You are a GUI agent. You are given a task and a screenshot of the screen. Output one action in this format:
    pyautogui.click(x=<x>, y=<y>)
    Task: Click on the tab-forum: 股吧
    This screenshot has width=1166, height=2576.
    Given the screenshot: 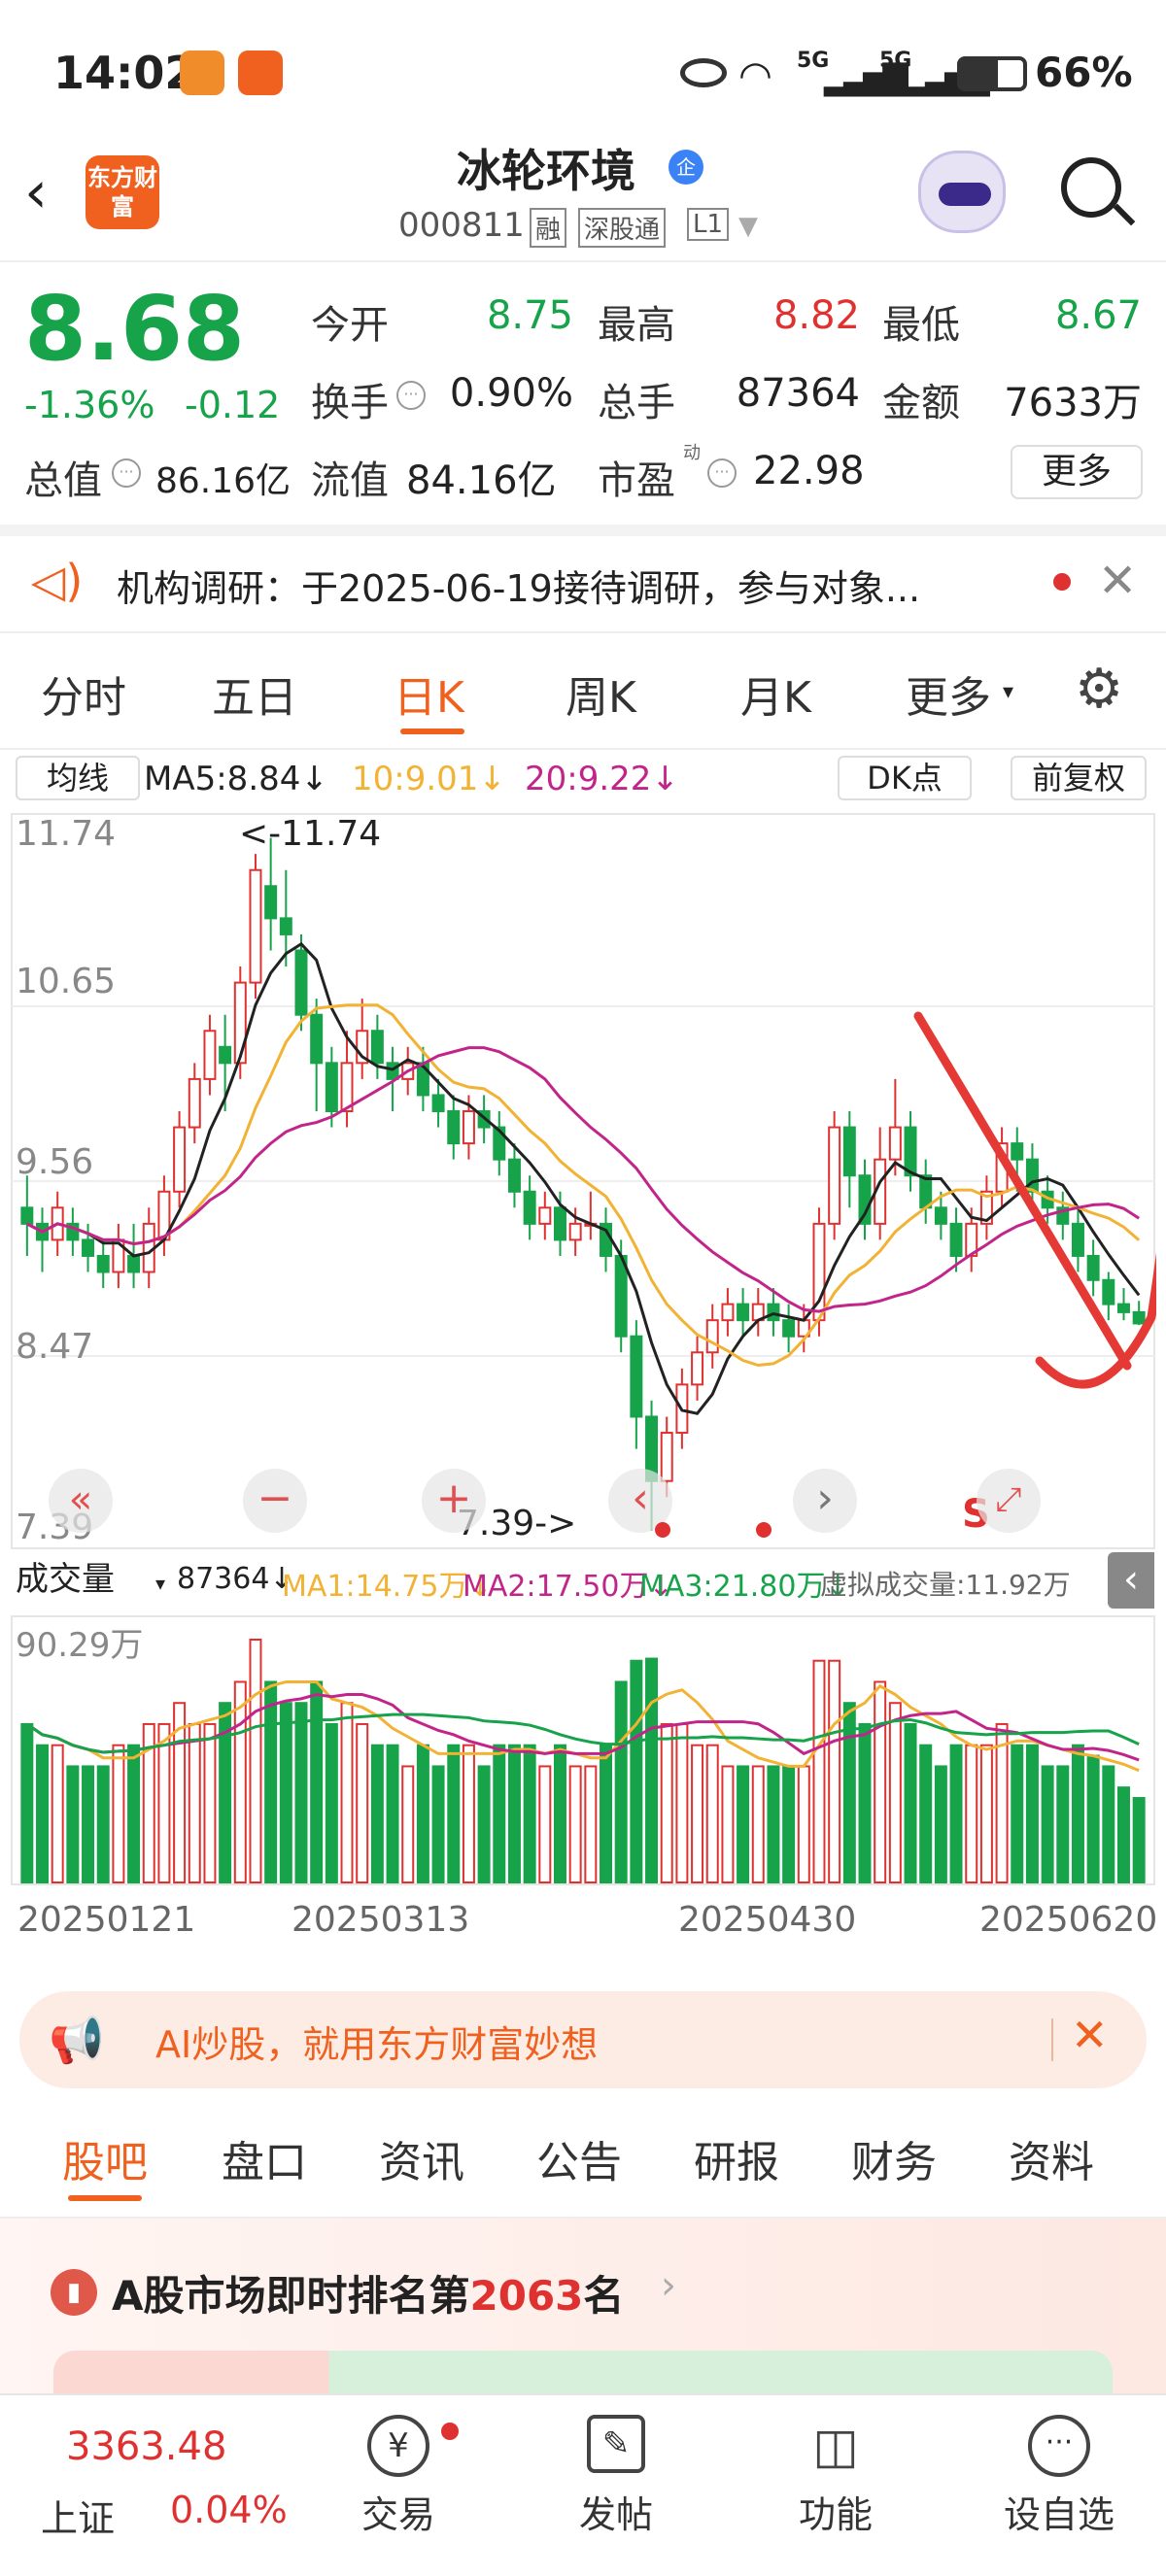 What is the action you would take?
    pyautogui.click(x=105, y=2158)
    